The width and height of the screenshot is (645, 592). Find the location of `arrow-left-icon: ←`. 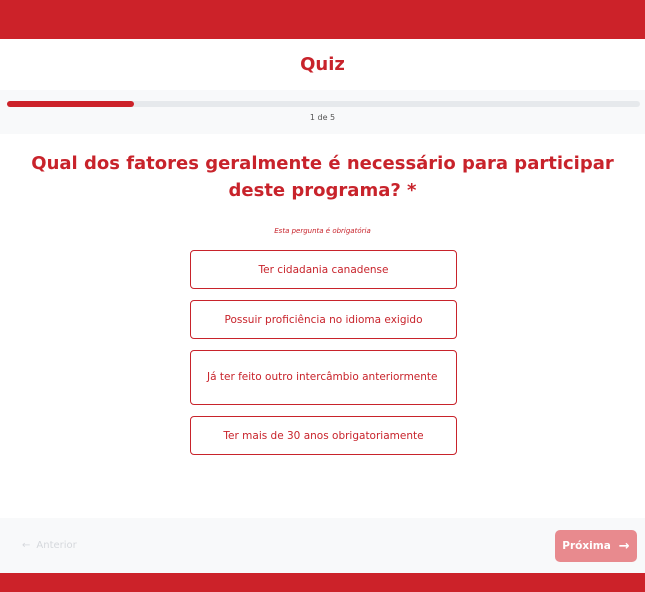

arrow-left-icon: ← is located at coordinates (26, 545).